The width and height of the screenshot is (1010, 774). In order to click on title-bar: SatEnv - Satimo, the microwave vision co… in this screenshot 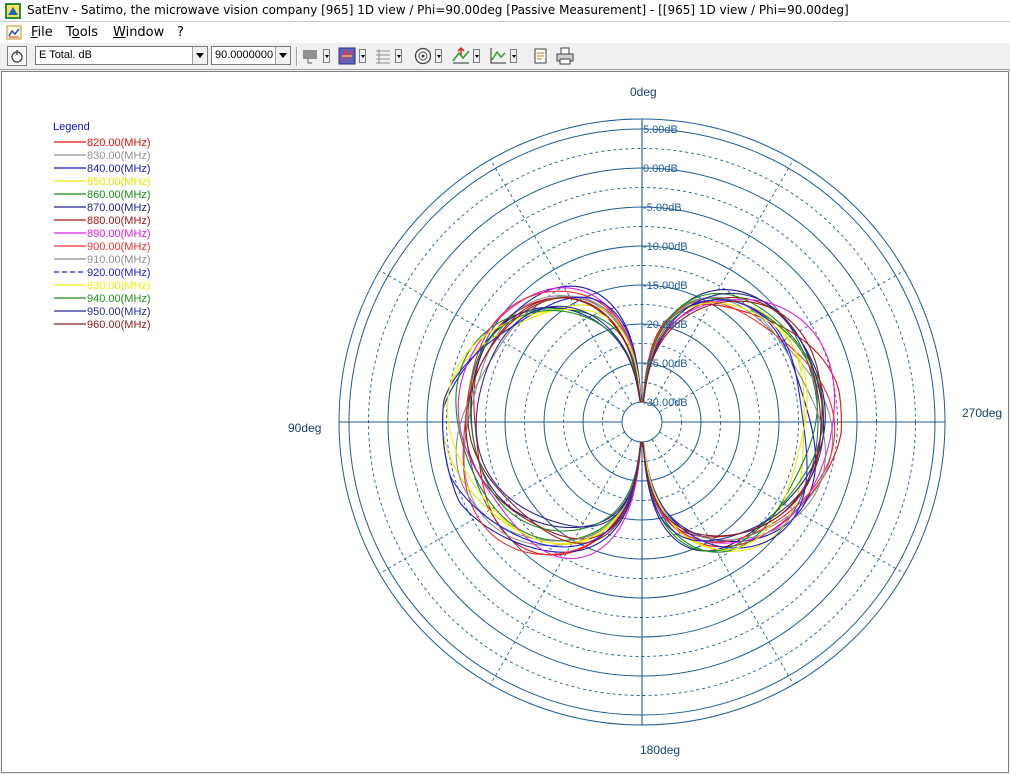, I will do `click(505, 11)`.